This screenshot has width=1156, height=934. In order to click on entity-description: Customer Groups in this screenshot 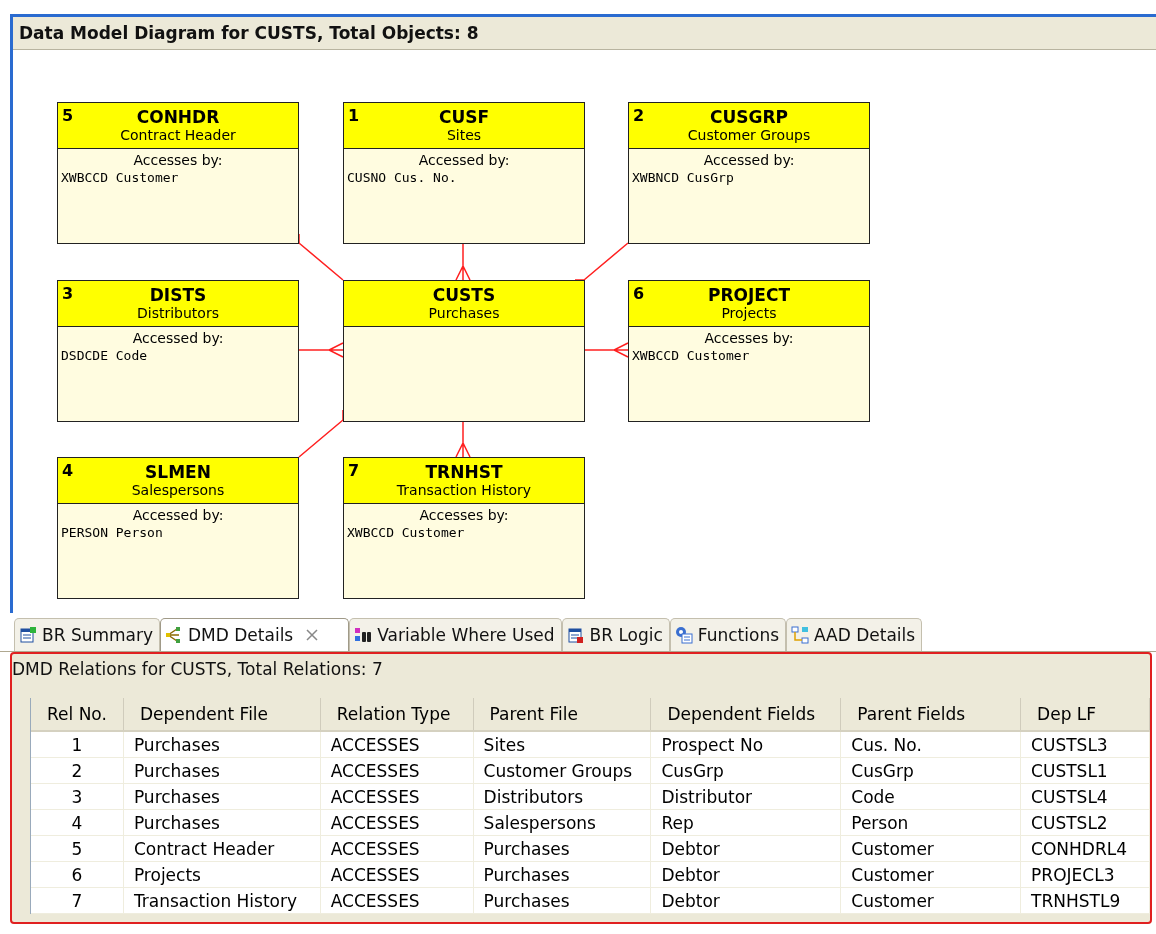, I will do `click(749, 135)`.